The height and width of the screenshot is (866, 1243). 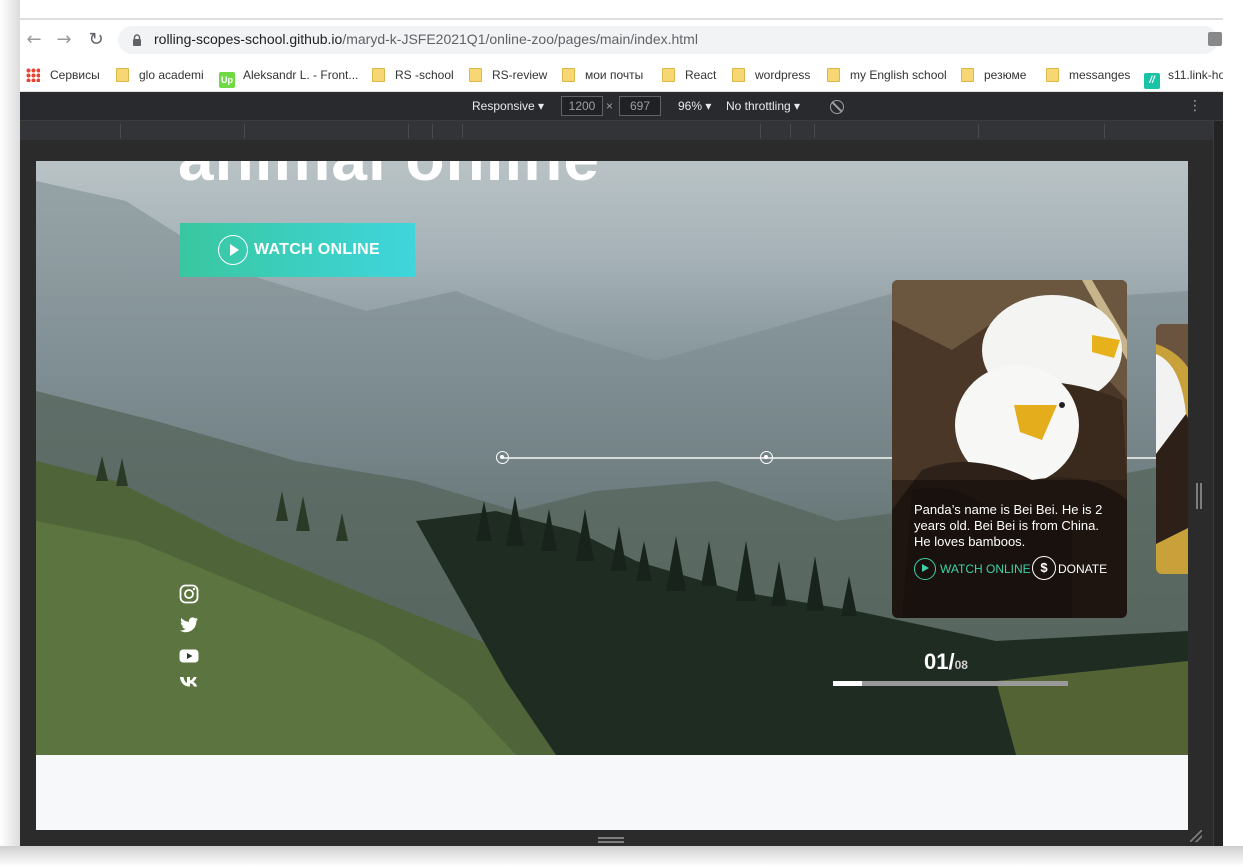 I want to click on device-select: Responsive ▾, so click(x=508, y=106).